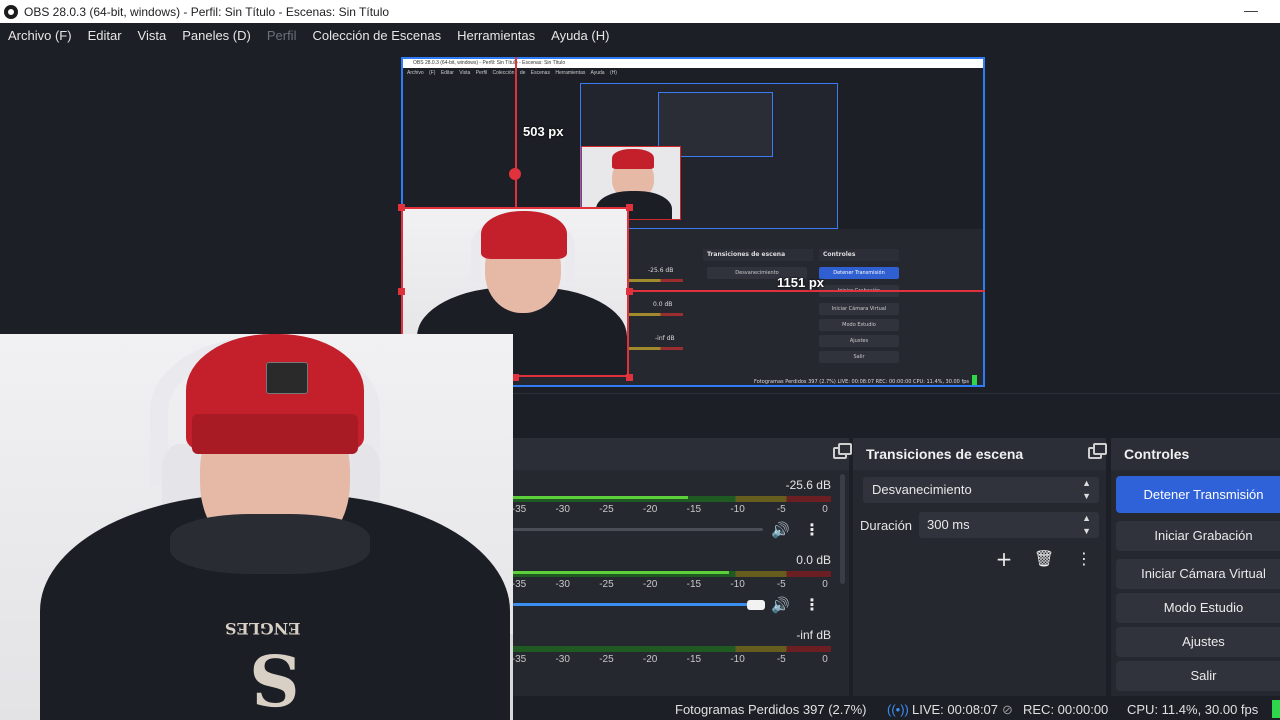 The width and height of the screenshot is (1280, 720). What do you see at coordinates (152, 35) in the screenshot?
I see `menu-vista: Vista` at bounding box center [152, 35].